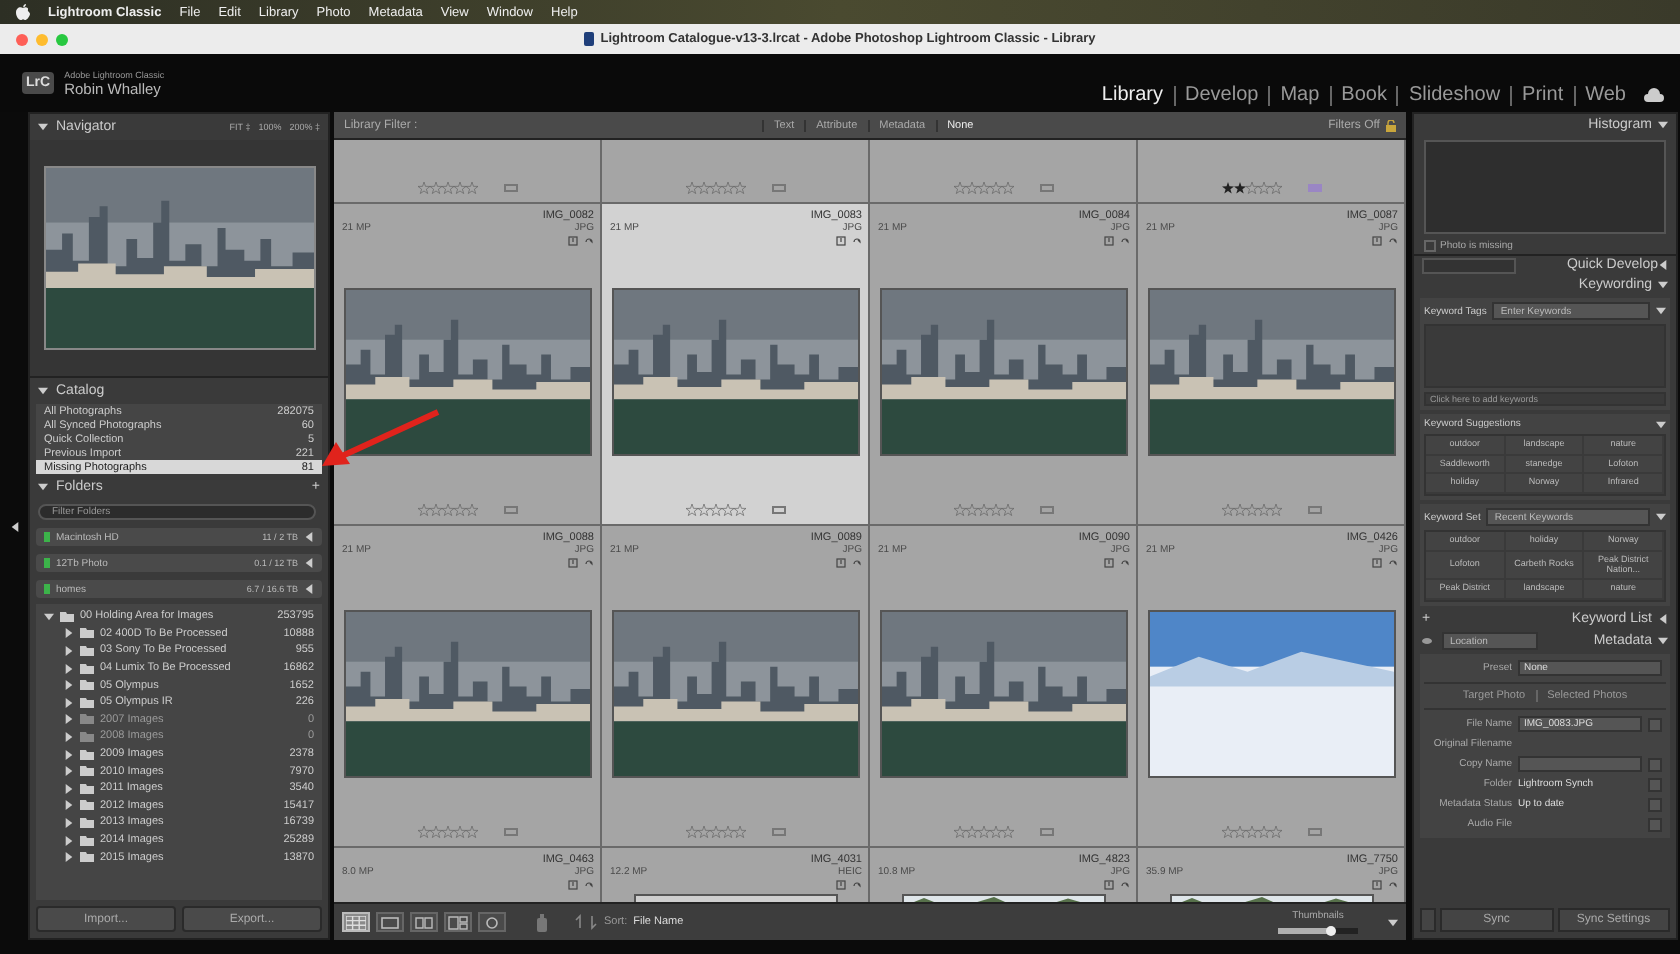  I want to click on slider-thumb, so click(1330, 931).